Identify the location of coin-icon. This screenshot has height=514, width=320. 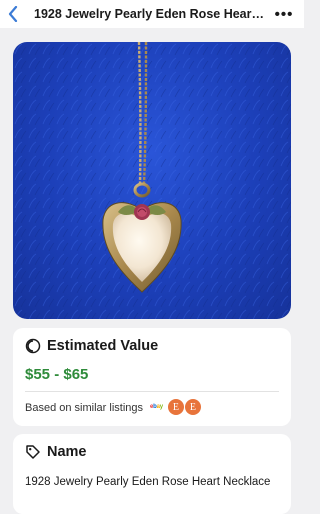
(33, 346).